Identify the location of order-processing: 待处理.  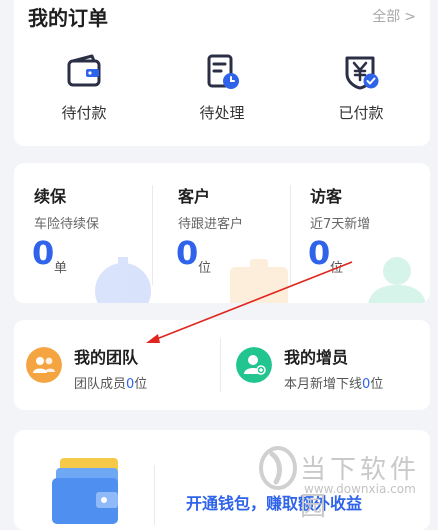
(222, 87).